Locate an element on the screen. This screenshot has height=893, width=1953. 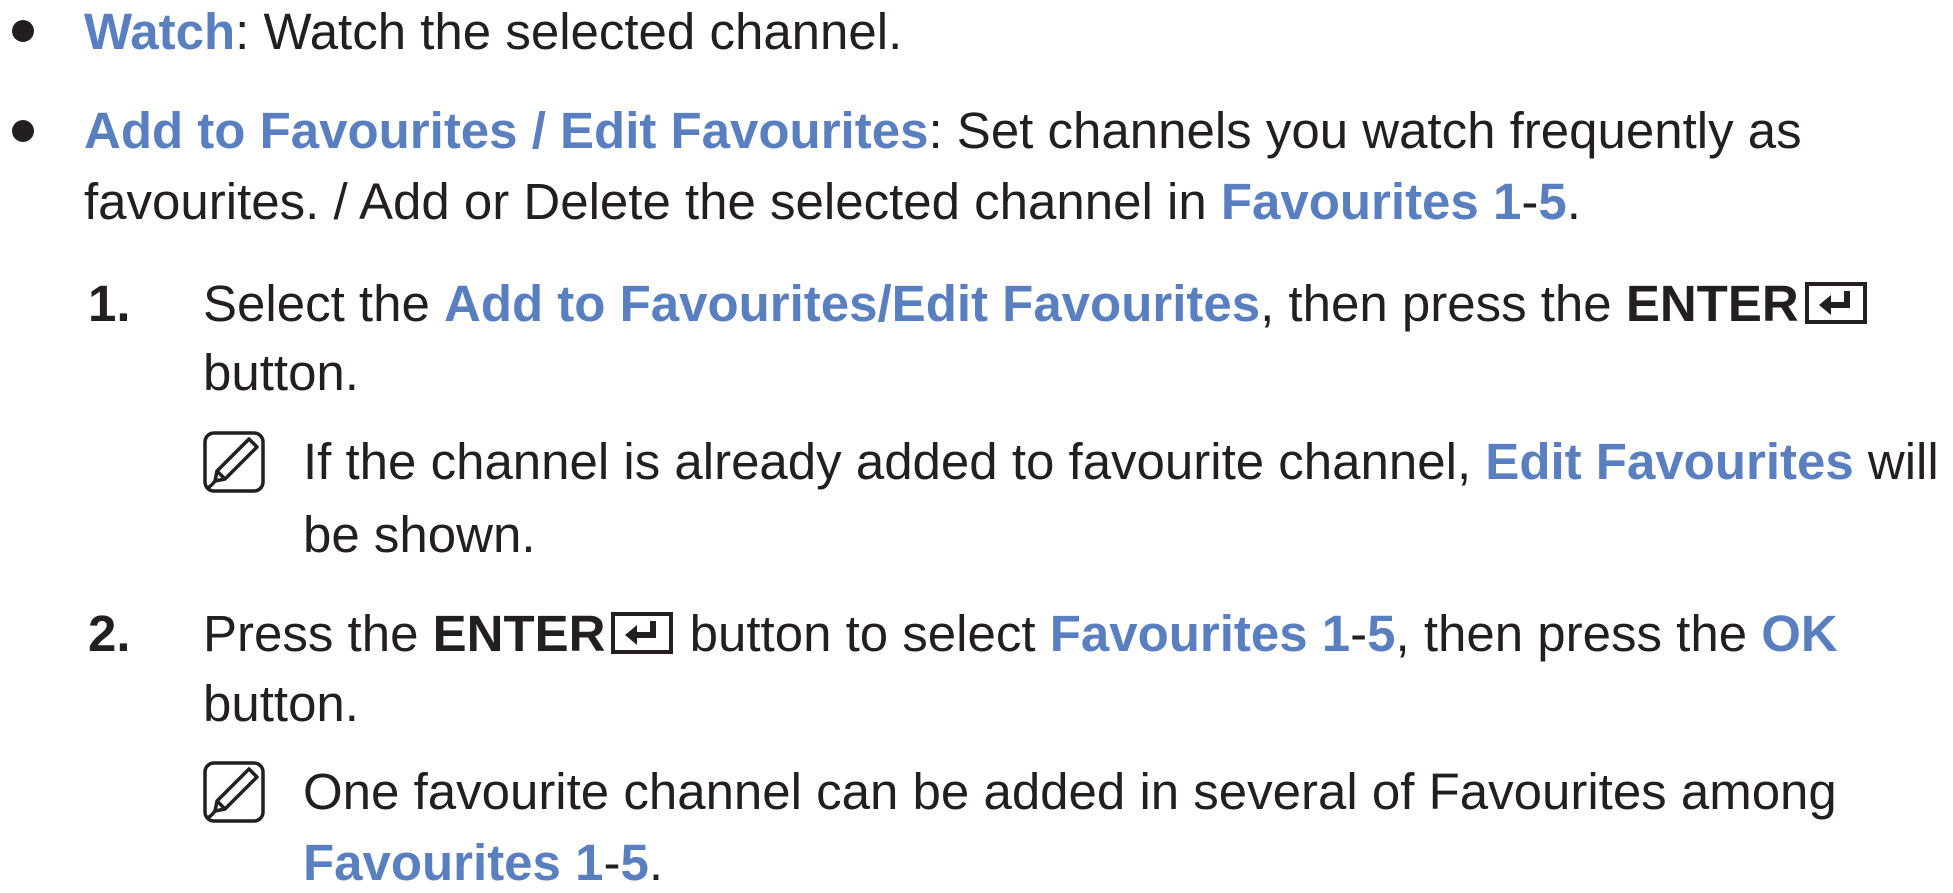
step-number: 2. is located at coordinates (109, 633).